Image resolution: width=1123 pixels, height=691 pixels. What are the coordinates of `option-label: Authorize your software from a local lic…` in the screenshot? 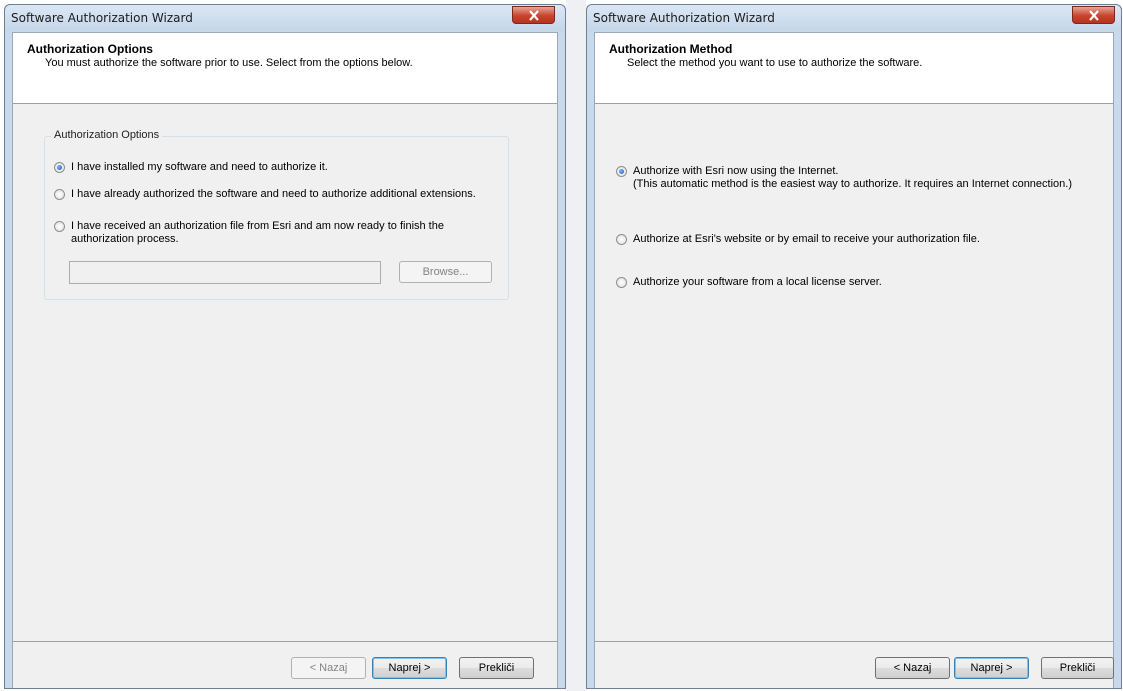 It's located at (757, 282).